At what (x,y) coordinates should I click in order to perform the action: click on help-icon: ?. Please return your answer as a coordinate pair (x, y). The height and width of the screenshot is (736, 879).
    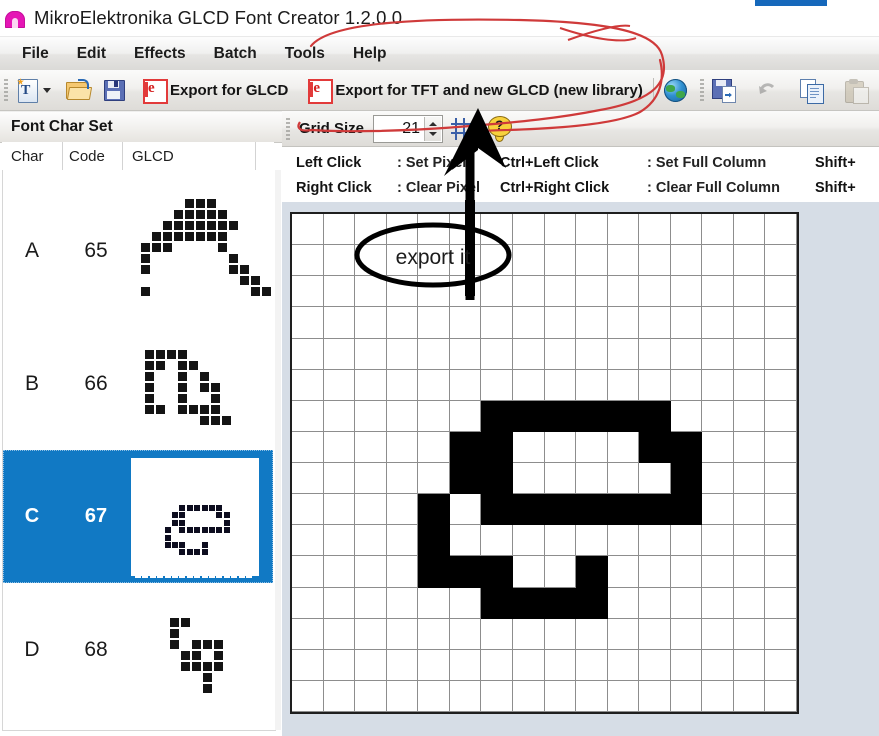
    Looking at the image, I should click on (500, 128).